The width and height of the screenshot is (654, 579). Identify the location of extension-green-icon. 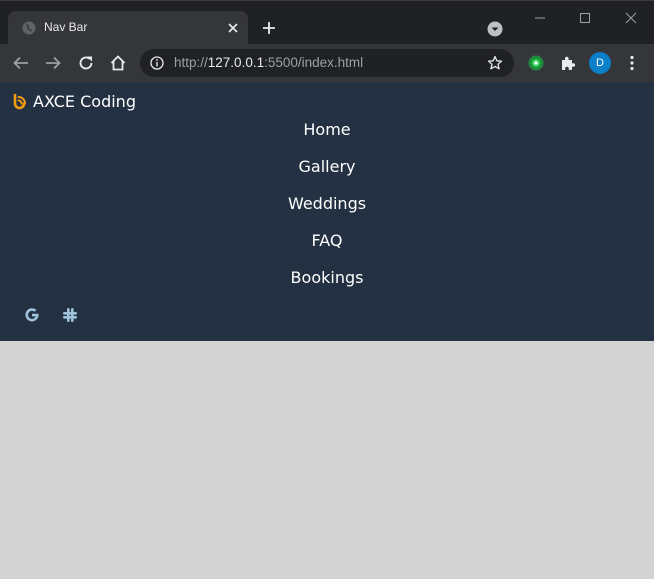
(536, 63).